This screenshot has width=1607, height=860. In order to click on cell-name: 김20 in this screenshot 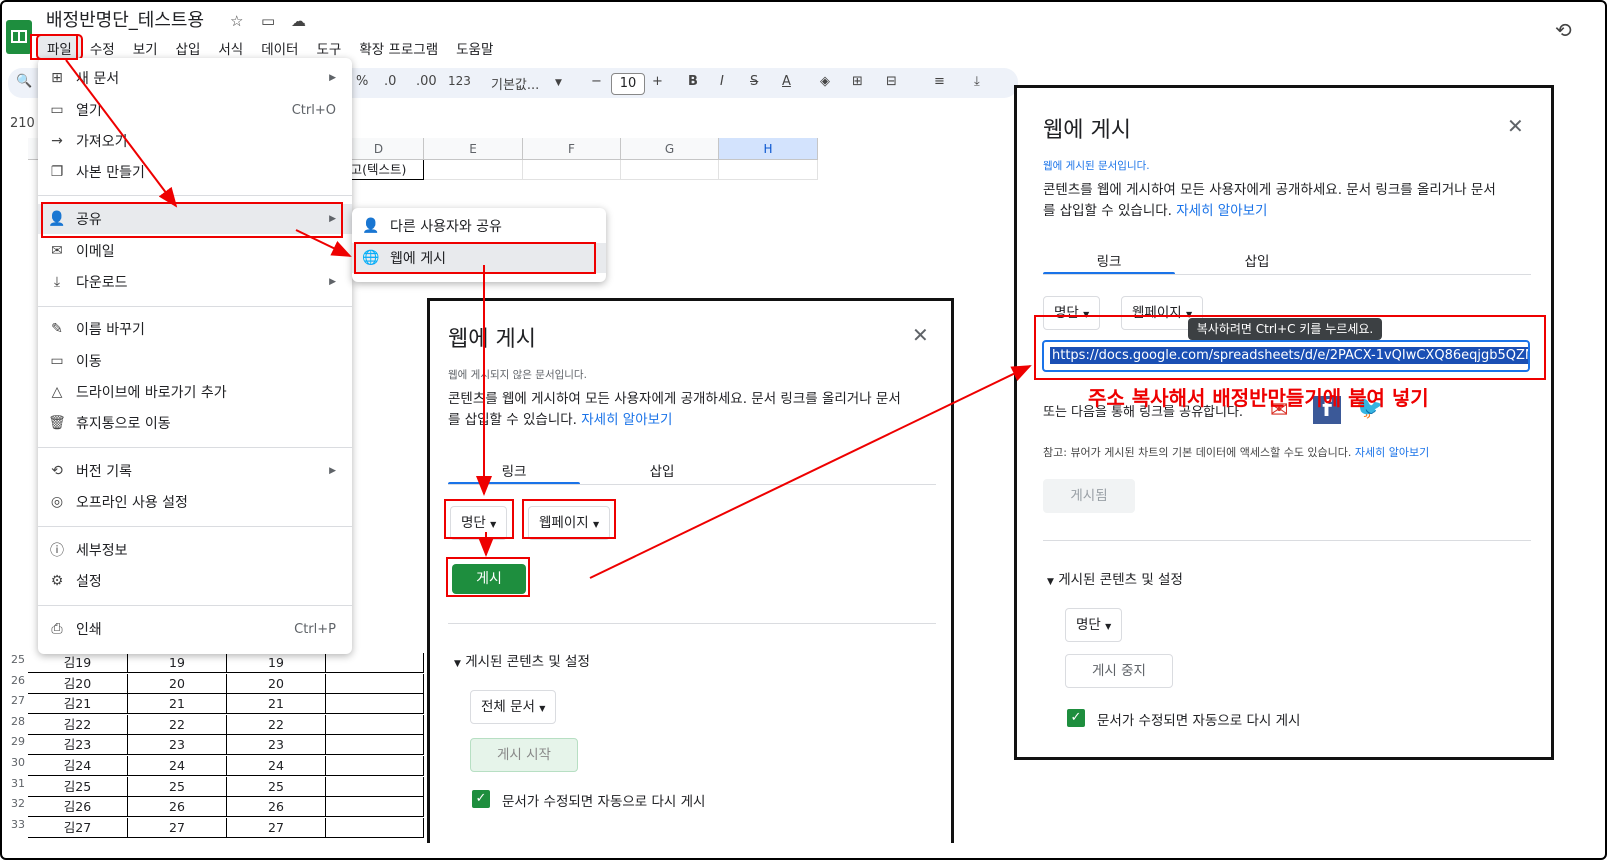, I will do `click(78, 683)`.